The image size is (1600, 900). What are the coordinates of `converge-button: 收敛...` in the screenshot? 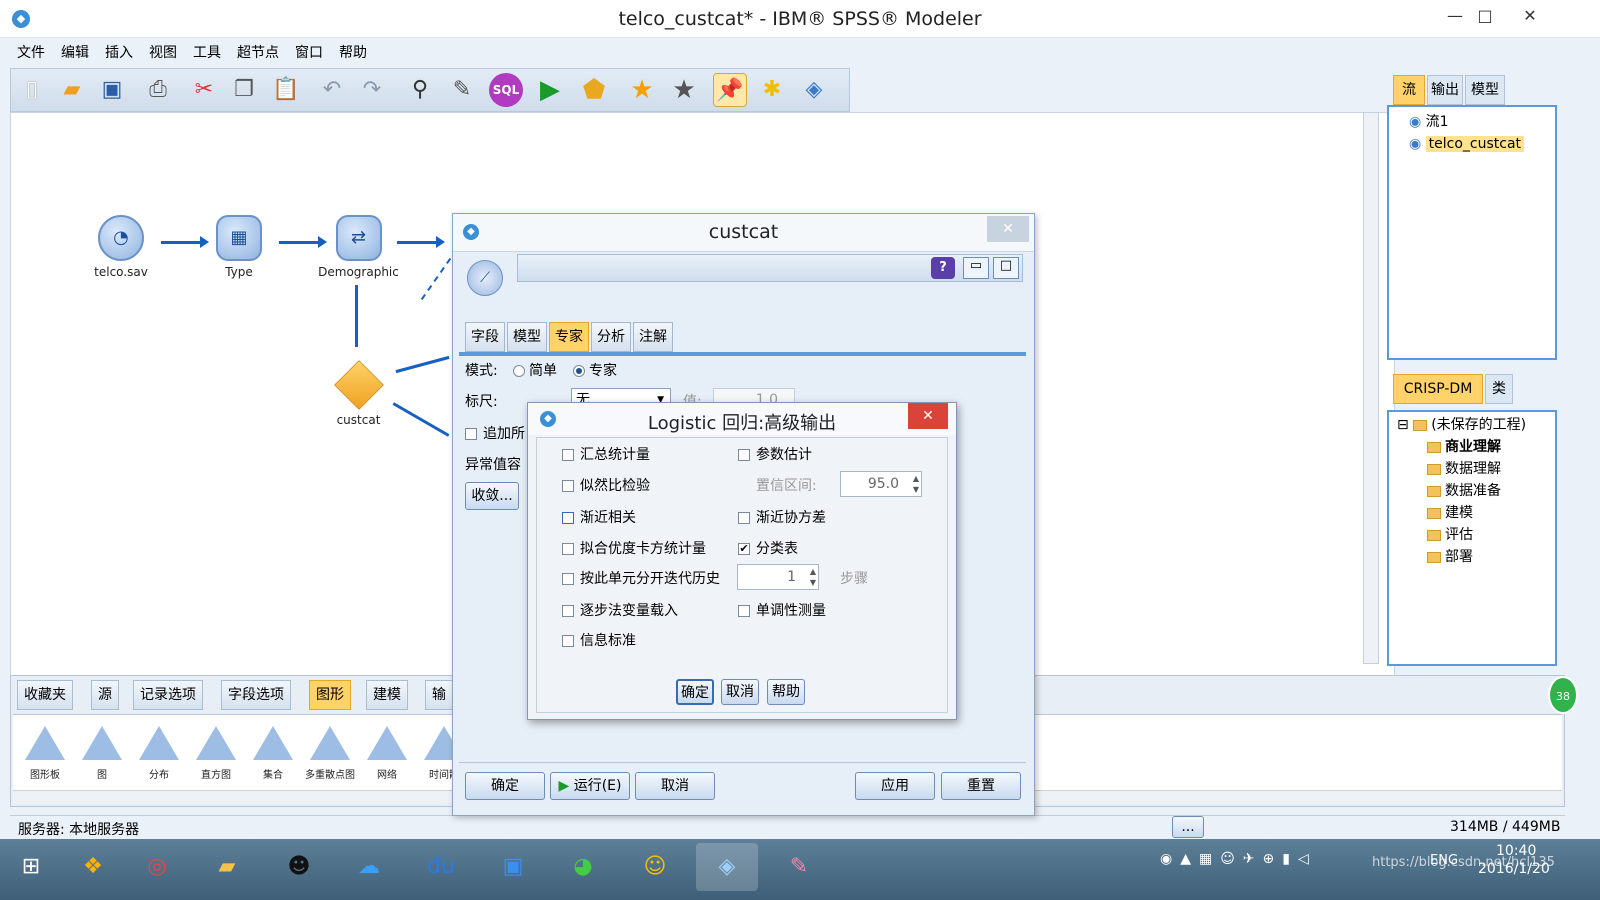 It's located at (492, 496).